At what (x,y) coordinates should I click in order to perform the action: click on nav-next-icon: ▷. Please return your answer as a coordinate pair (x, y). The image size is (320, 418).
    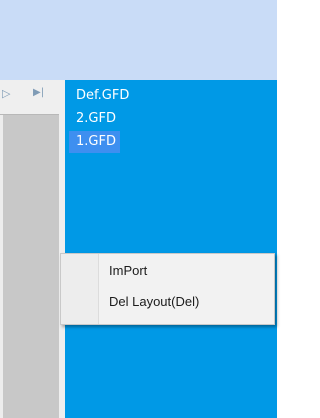
    Looking at the image, I should click on (6, 93).